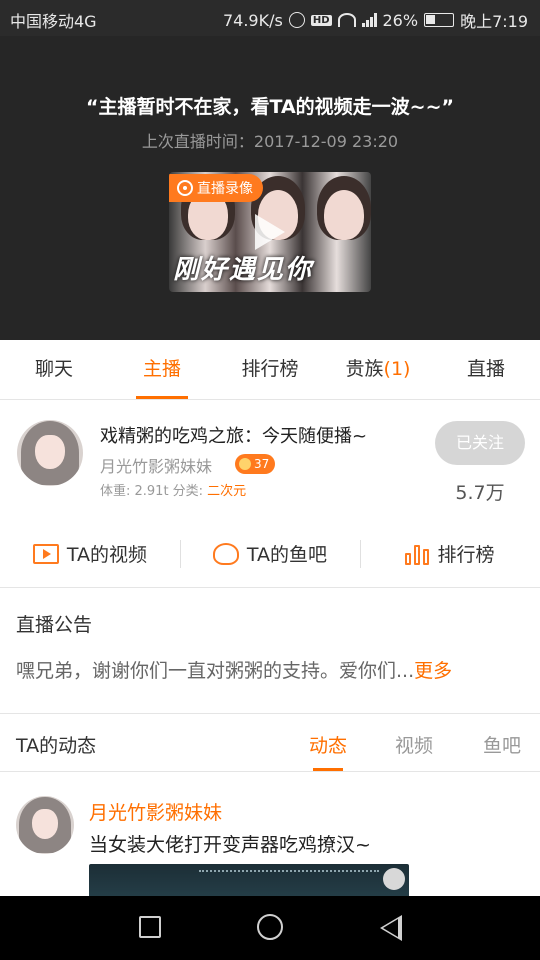  What do you see at coordinates (230, 845) in the screenshot?
I see `post-text: 当女装大佬打开变声器吃鸡撩汉~` at bounding box center [230, 845].